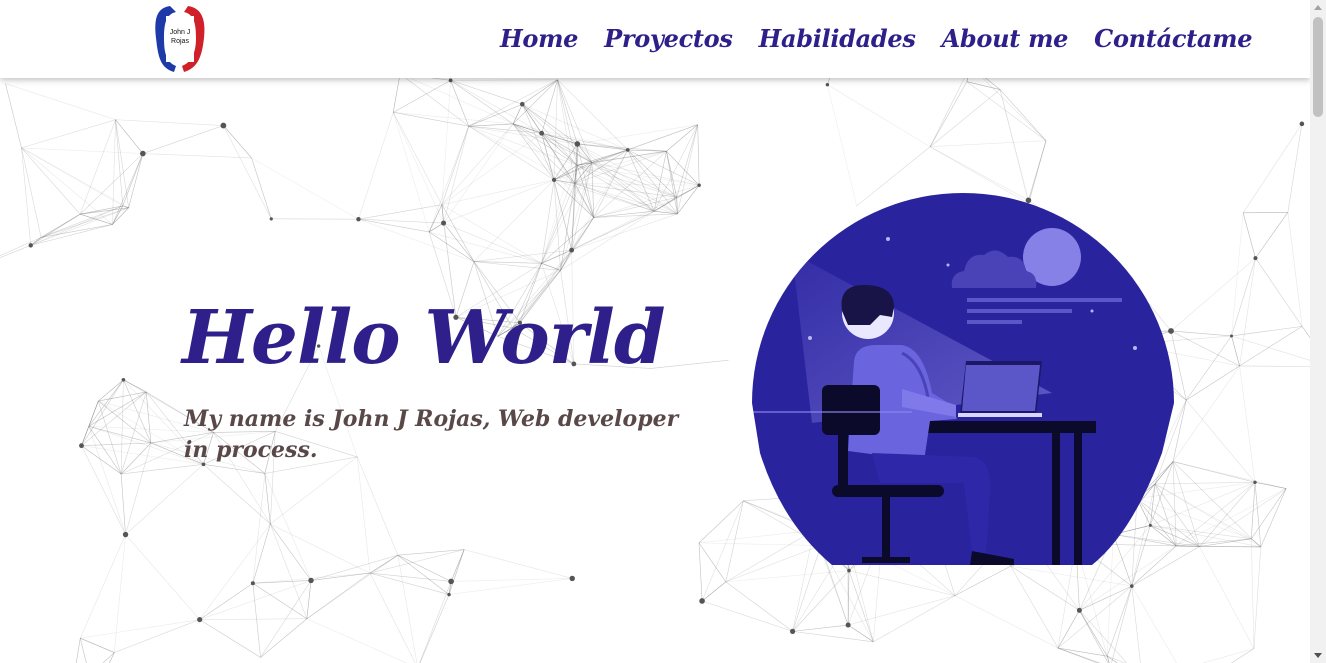 Image resolution: width=1326 pixels, height=663 pixels. I want to click on scroll-up-arrow-icon, so click(1318, 7).